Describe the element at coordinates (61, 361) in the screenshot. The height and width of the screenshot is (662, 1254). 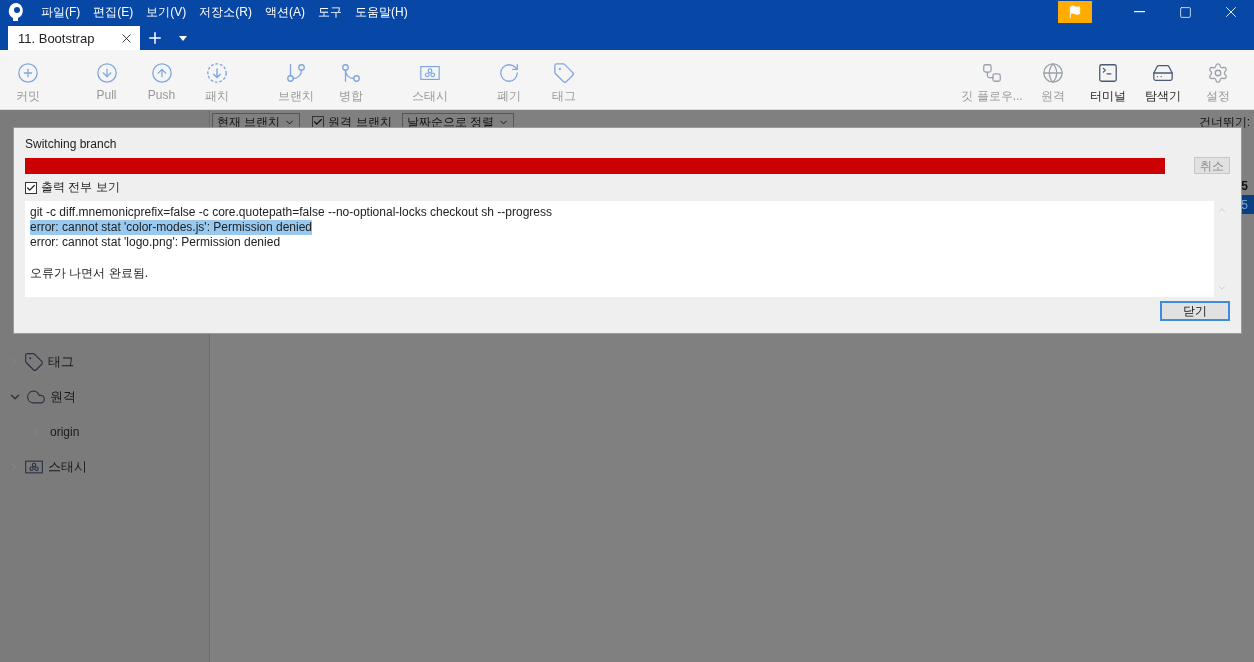
I see `sidebar-item: 태그` at that location.